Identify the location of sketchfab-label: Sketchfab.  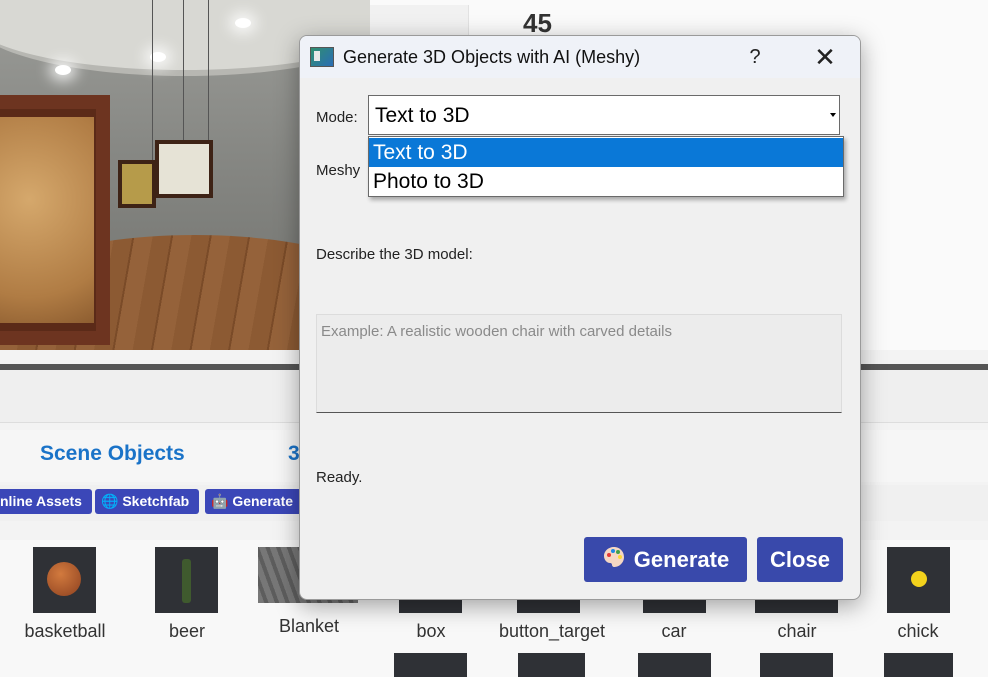
(156, 501).